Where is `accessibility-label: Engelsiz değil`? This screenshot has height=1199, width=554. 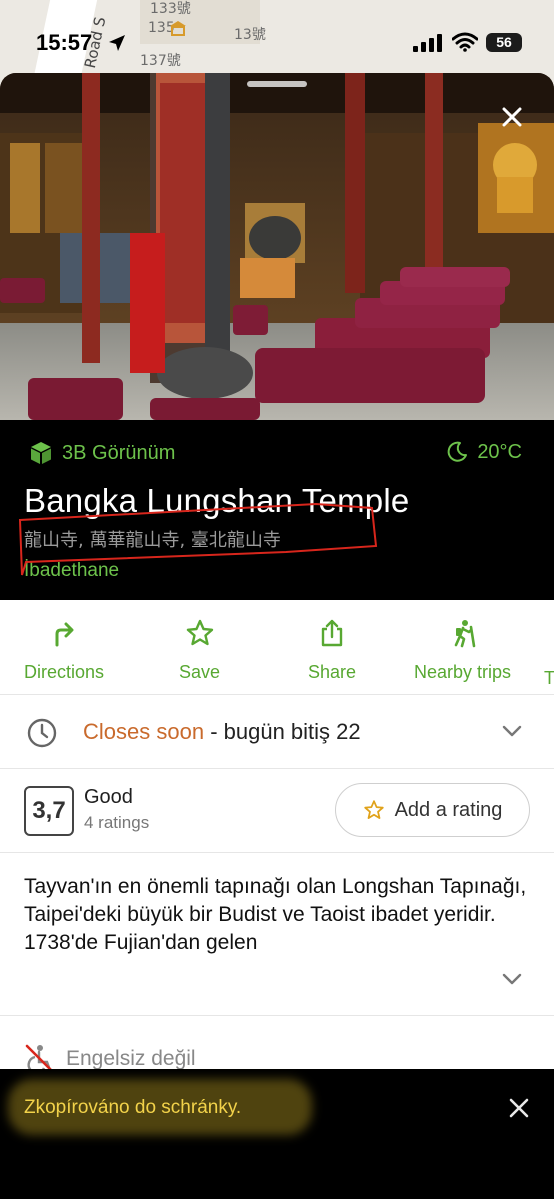 accessibility-label: Engelsiz değil is located at coordinates (131, 1058).